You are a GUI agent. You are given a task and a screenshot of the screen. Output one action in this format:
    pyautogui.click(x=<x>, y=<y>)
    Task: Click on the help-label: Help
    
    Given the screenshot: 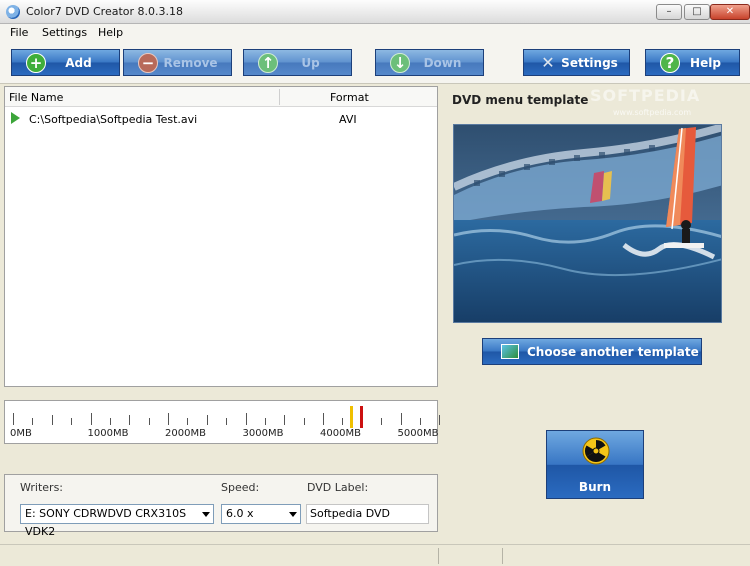 What is the action you would take?
    pyautogui.click(x=705, y=62)
    